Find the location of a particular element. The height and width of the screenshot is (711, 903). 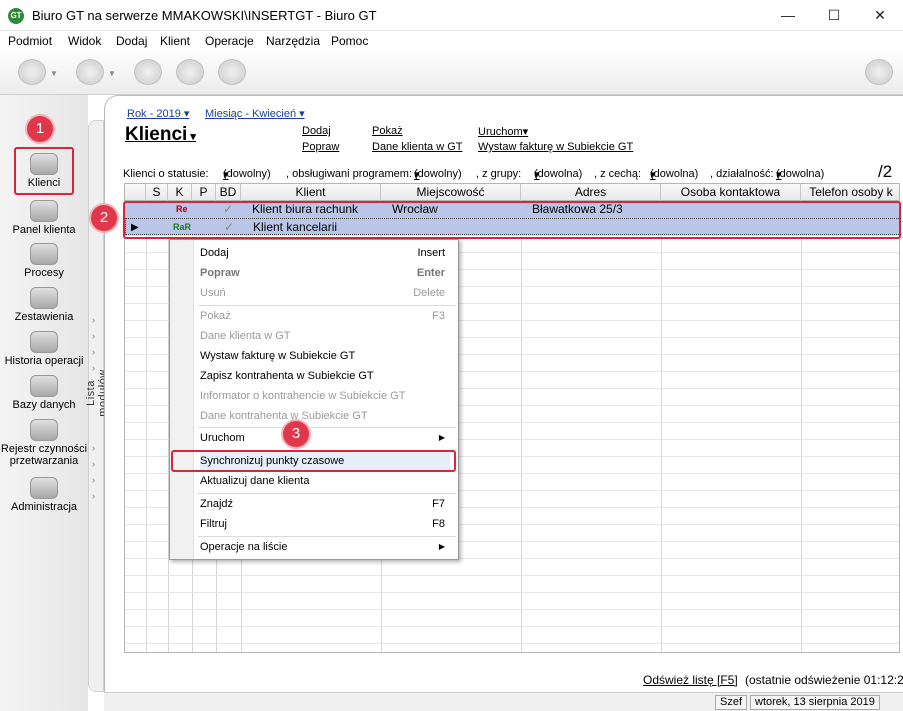

month-selector: Miesiąc - Kwiecień ▾ is located at coordinates (255, 113).